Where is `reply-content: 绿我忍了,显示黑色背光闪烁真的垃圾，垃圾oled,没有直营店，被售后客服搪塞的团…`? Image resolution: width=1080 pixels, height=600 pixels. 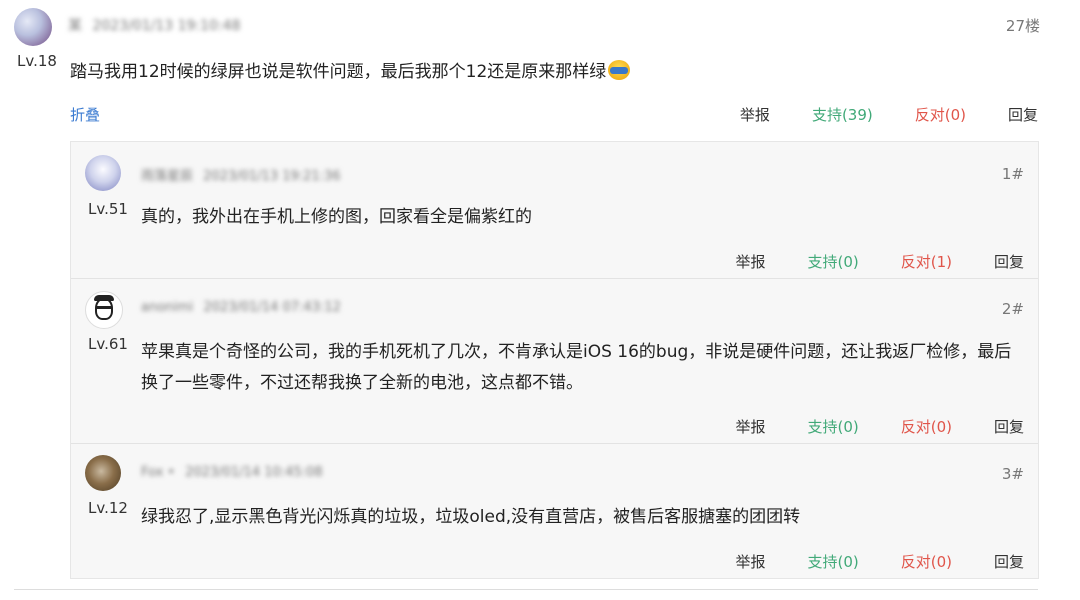 reply-content: 绿我忍了,显示黑色背光闪烁真的垃圾，垃圾oled,没有直营店，被售后客服搪塞的团… is located at coordinates (471, 517).